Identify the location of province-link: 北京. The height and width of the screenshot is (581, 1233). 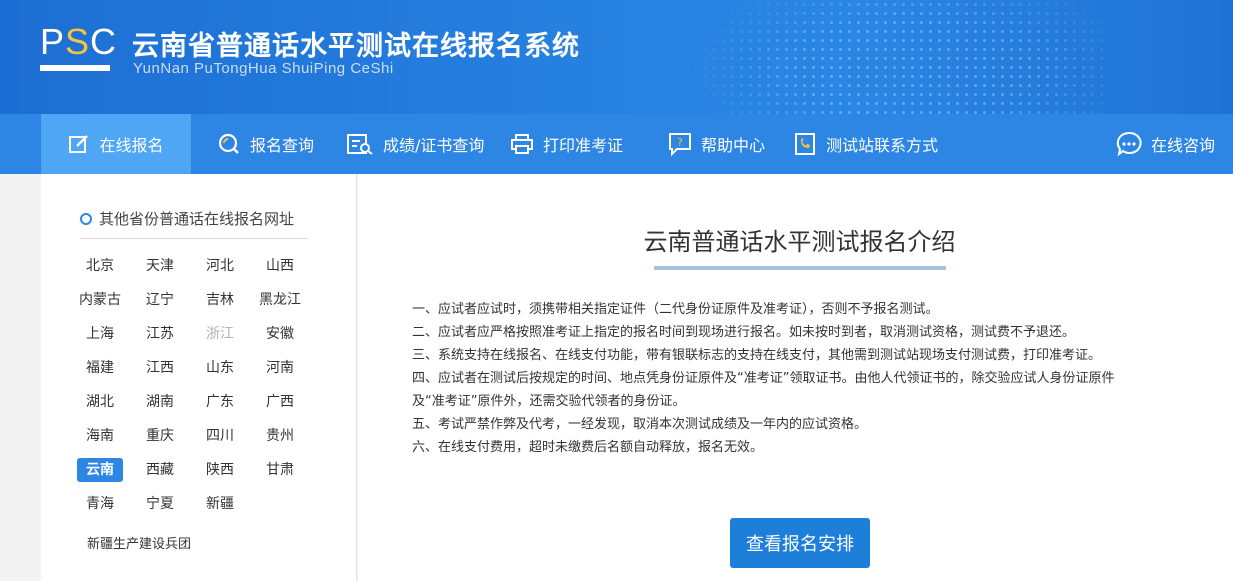
(100, 266).